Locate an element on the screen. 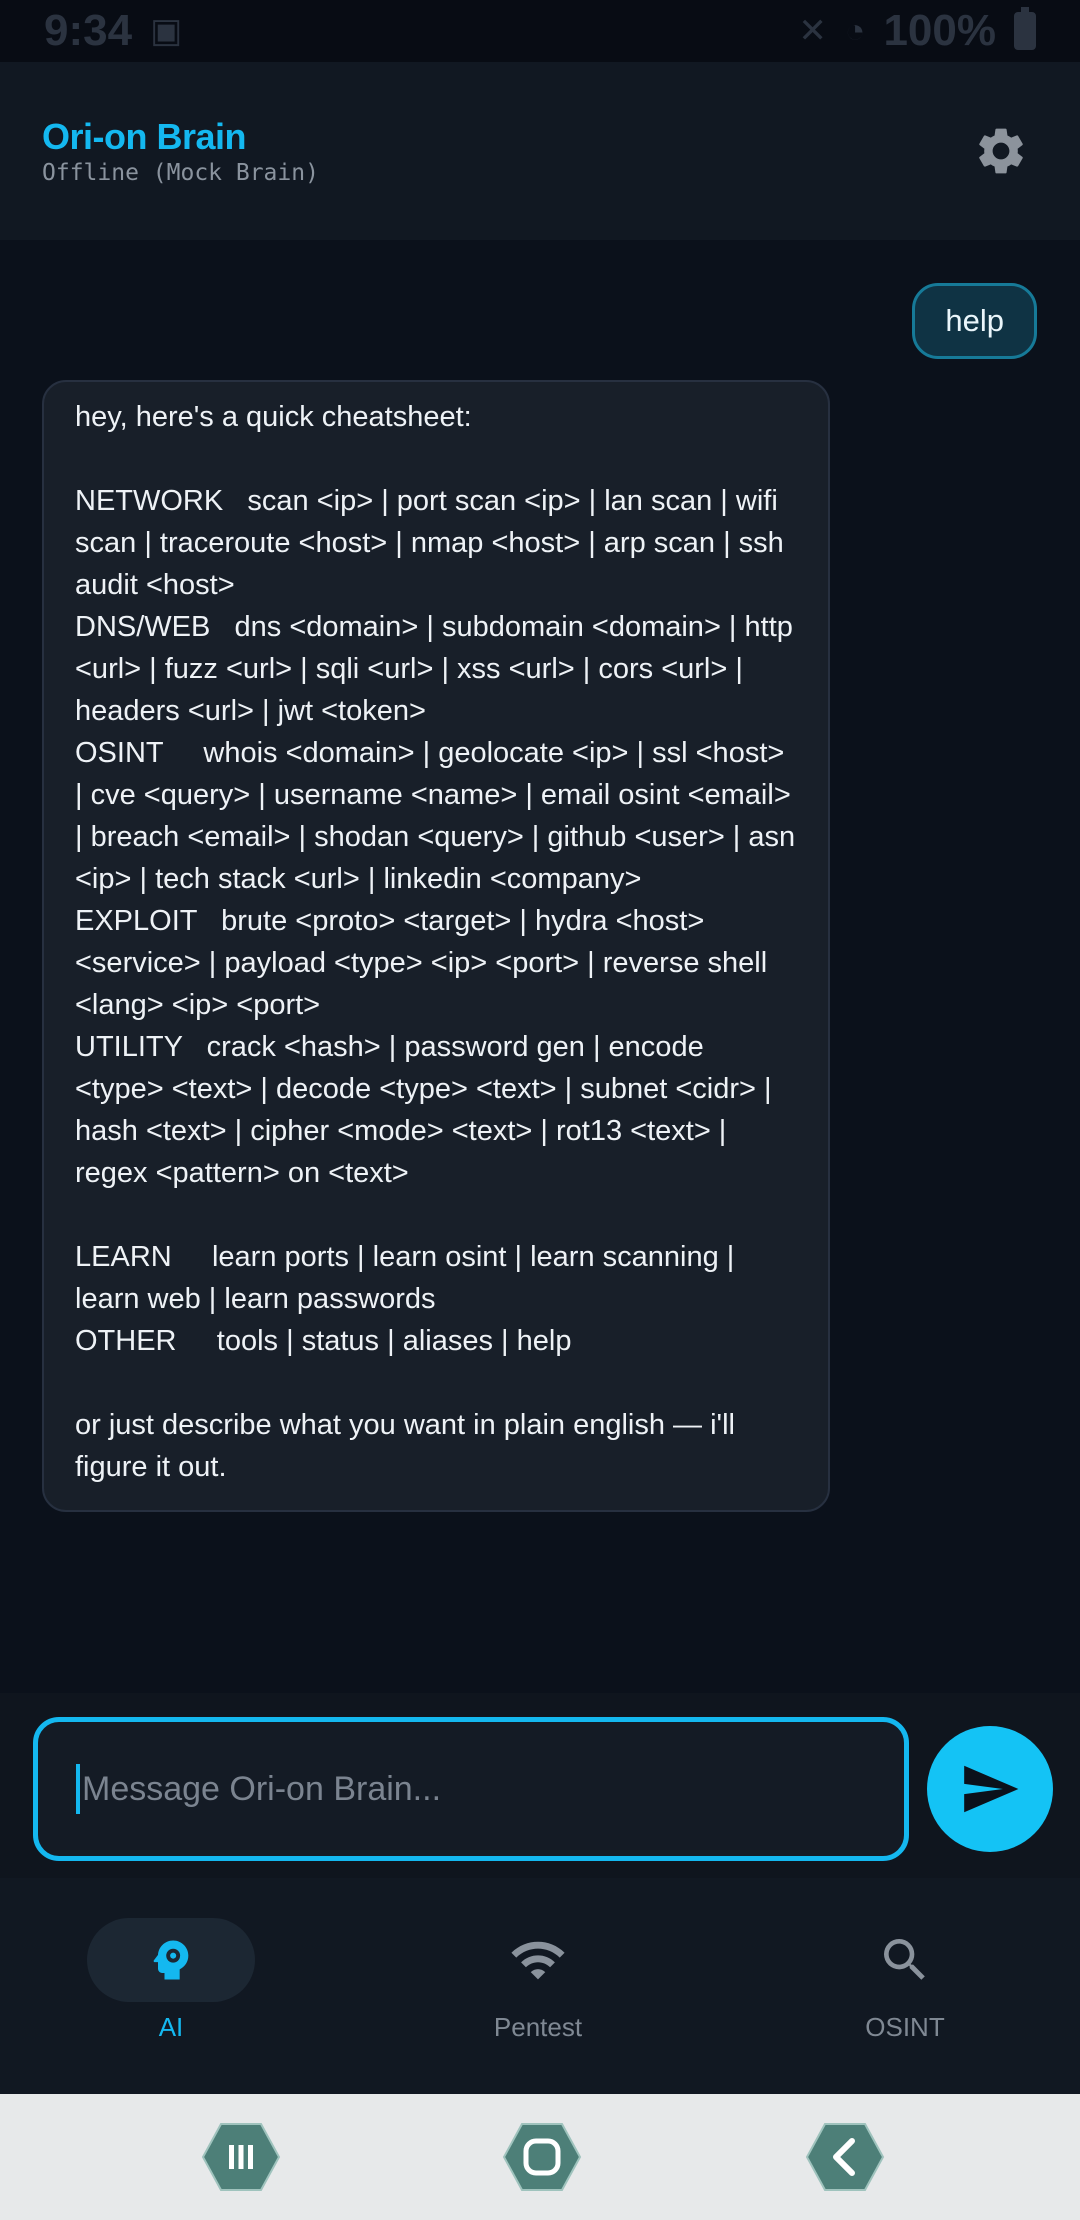  composer is located at coordinates (540, 1785).